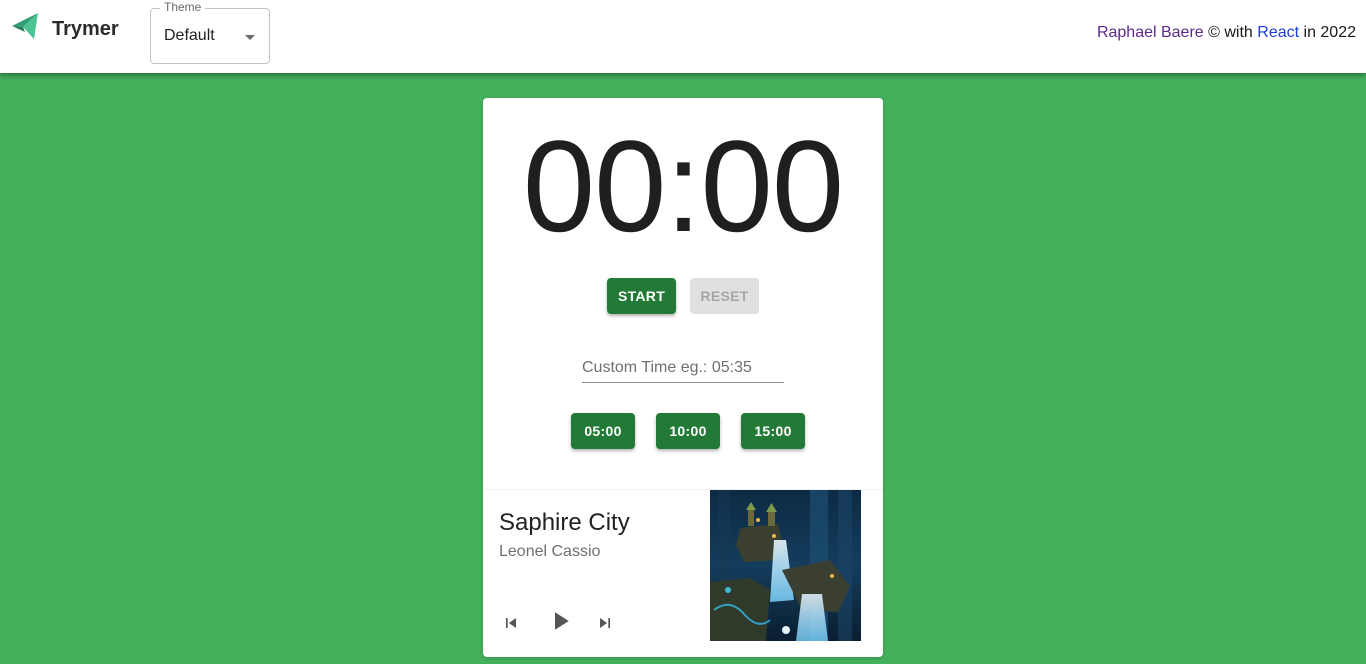 The width and height of the screenshot is (1366, 664). I want to click on preset-10-min-button: 10:00, so click(688, 431).